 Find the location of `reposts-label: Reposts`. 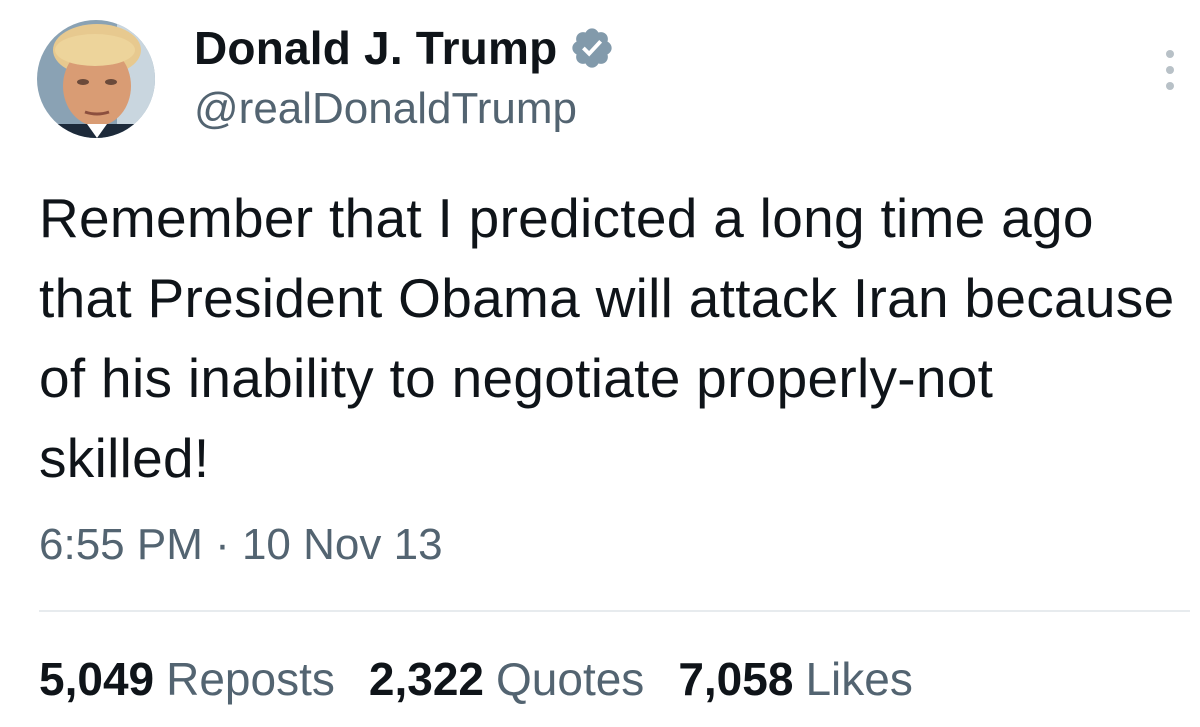

reposts-label: Reposts is located at coordinates (250, 679).